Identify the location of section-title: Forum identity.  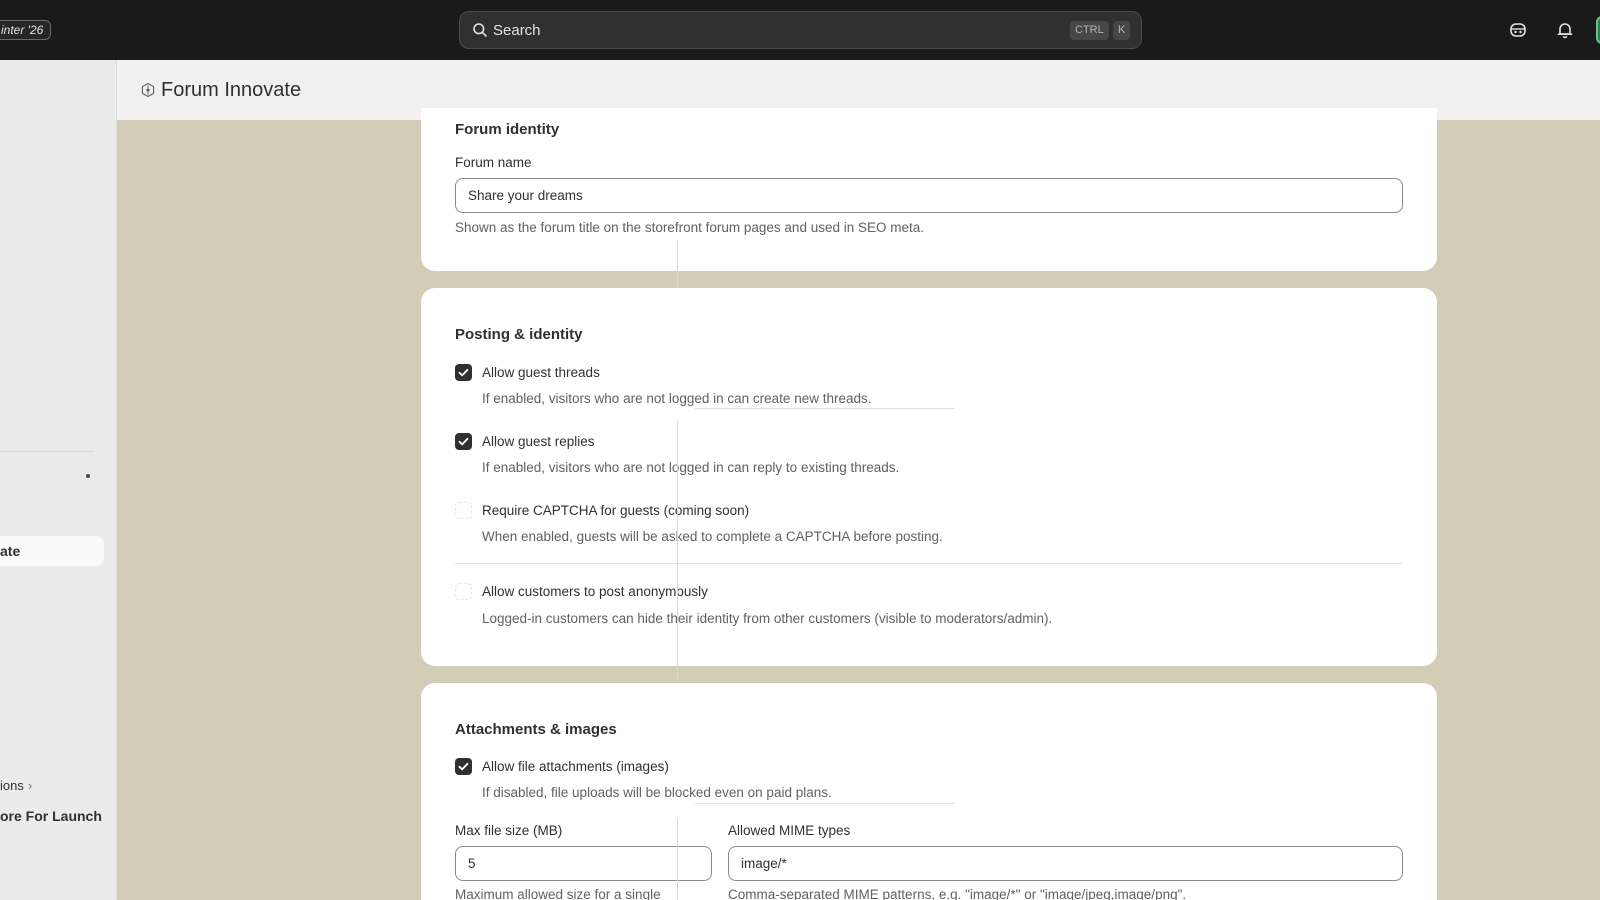
(507, 129).